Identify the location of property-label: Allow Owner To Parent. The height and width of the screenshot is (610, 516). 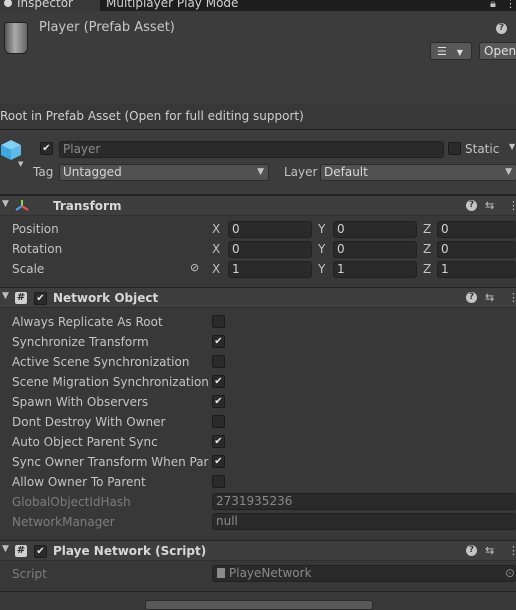
(79, 482).